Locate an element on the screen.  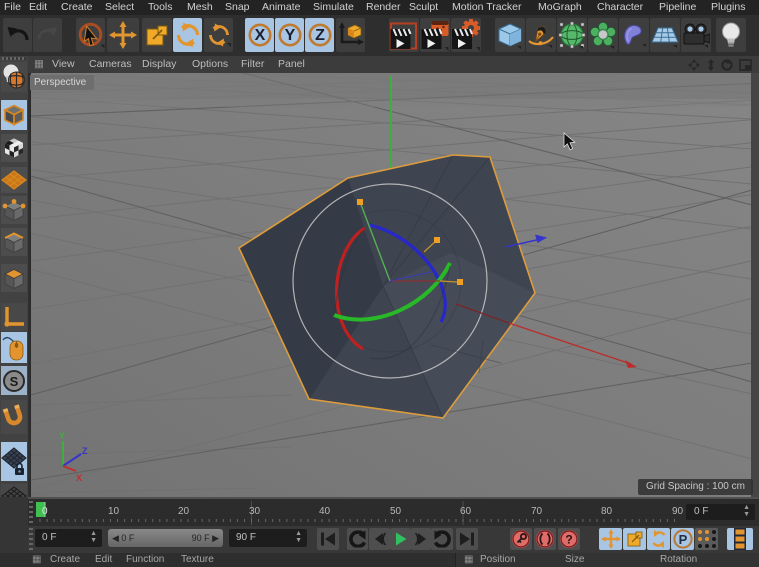
svg-text: S is located at coordinates (14, 381).